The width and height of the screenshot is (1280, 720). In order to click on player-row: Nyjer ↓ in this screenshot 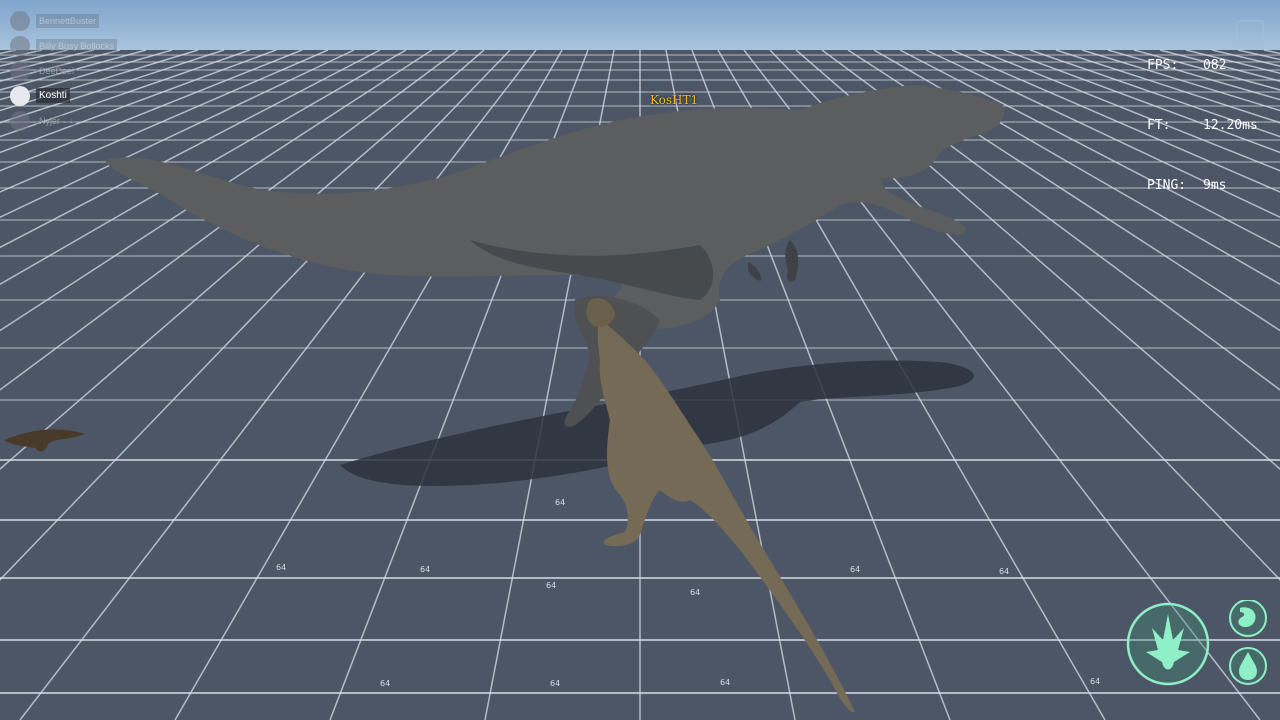, I will do `click(63, 120)`.